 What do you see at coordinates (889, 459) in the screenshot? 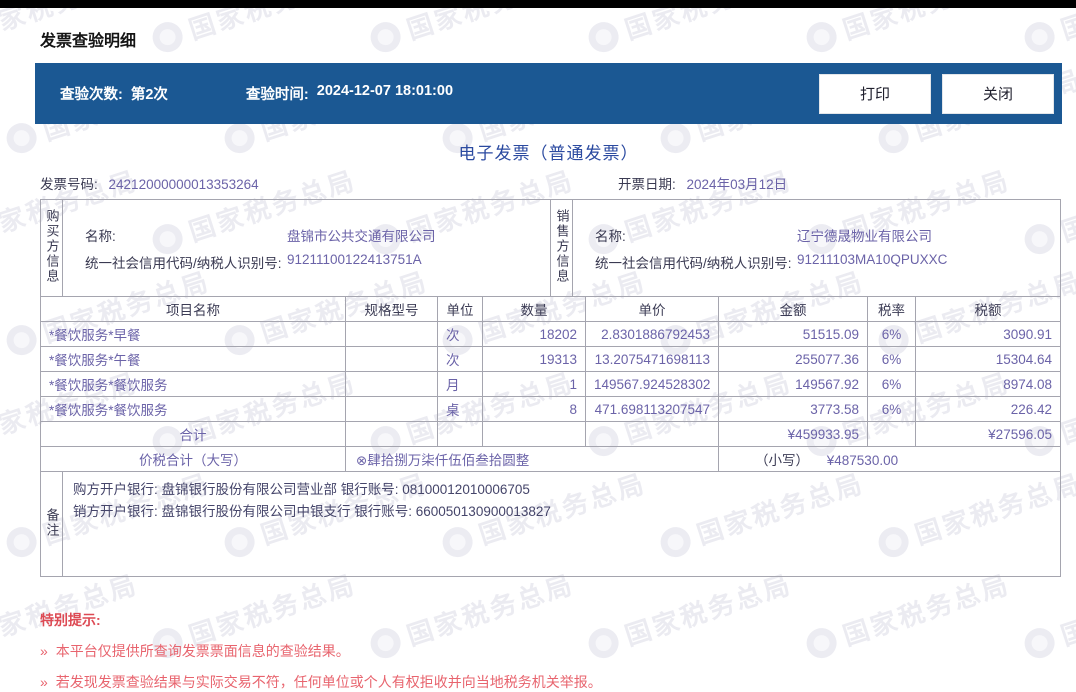
I see `sum-small-cell: （小写） ¥487530.00` at bounding box center [889, 459].